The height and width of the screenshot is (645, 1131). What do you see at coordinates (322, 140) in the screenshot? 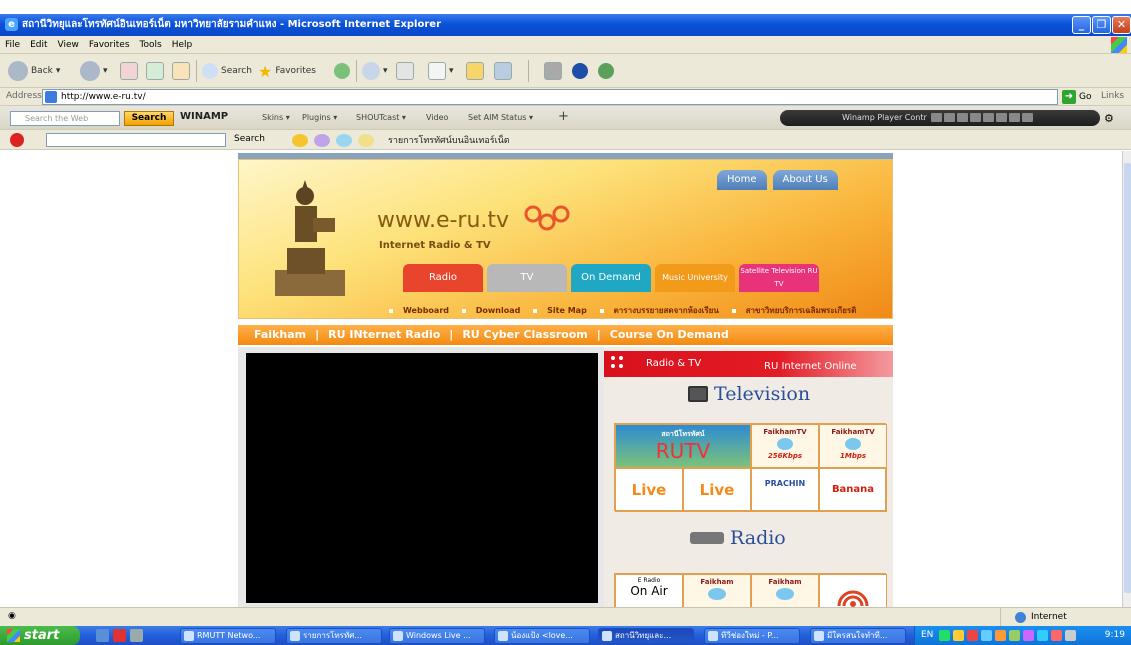
I see `eyes-icon` at bounding box center [322, 140].